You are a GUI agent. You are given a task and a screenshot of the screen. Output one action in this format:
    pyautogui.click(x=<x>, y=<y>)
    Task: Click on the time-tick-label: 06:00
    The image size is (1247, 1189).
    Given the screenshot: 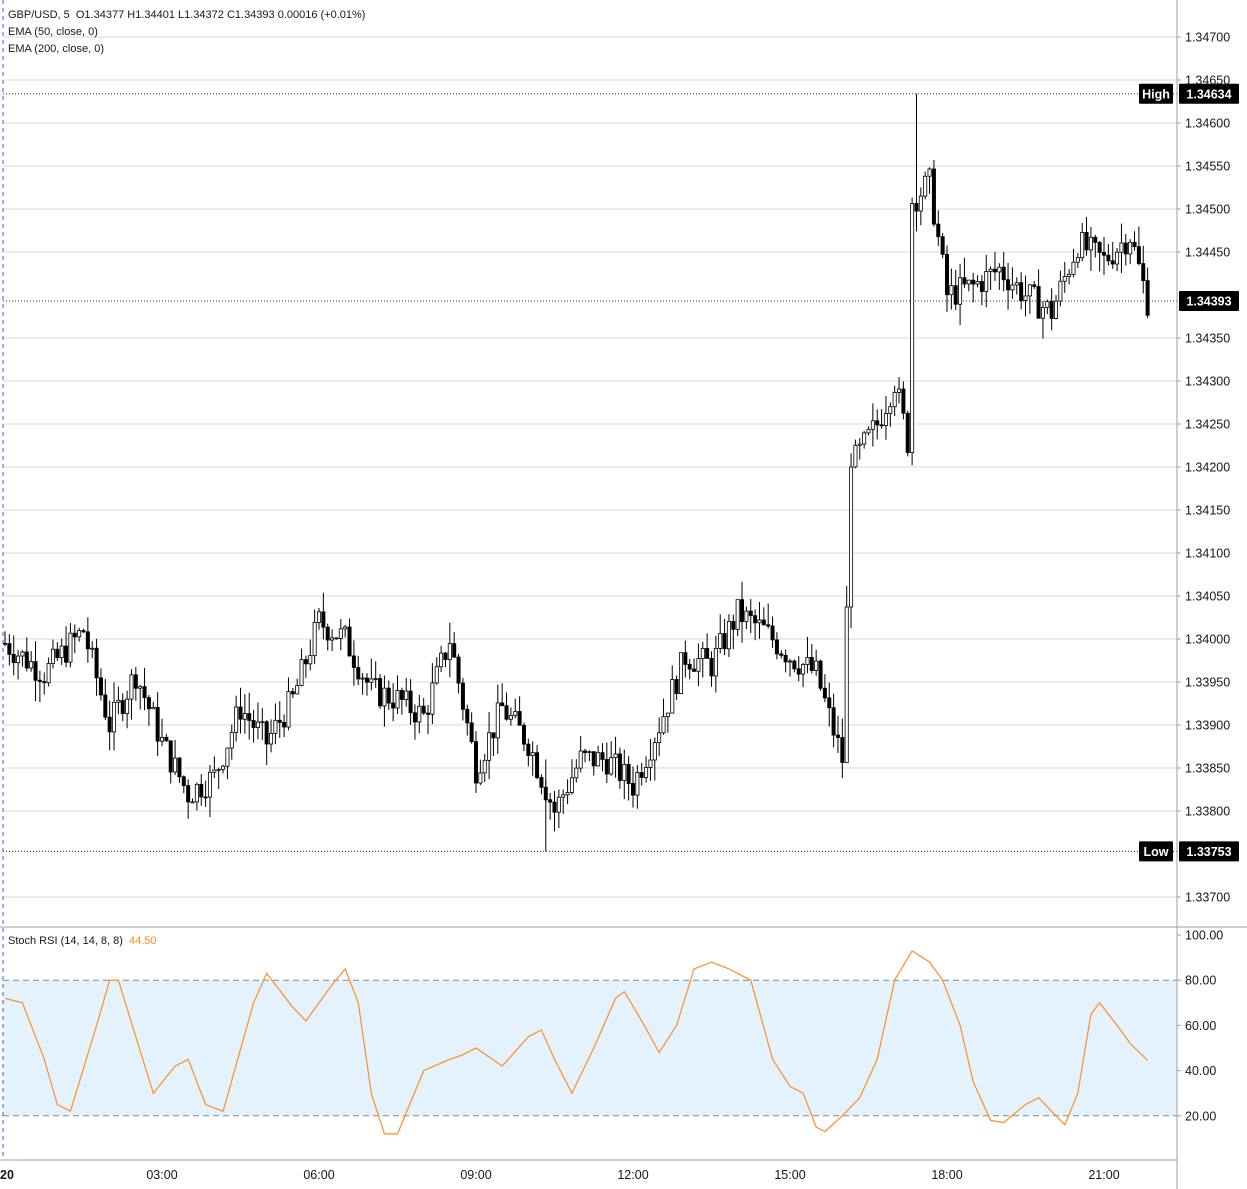 What is the action you would take?
    pyautogui.click(x=318, y=1175)
    